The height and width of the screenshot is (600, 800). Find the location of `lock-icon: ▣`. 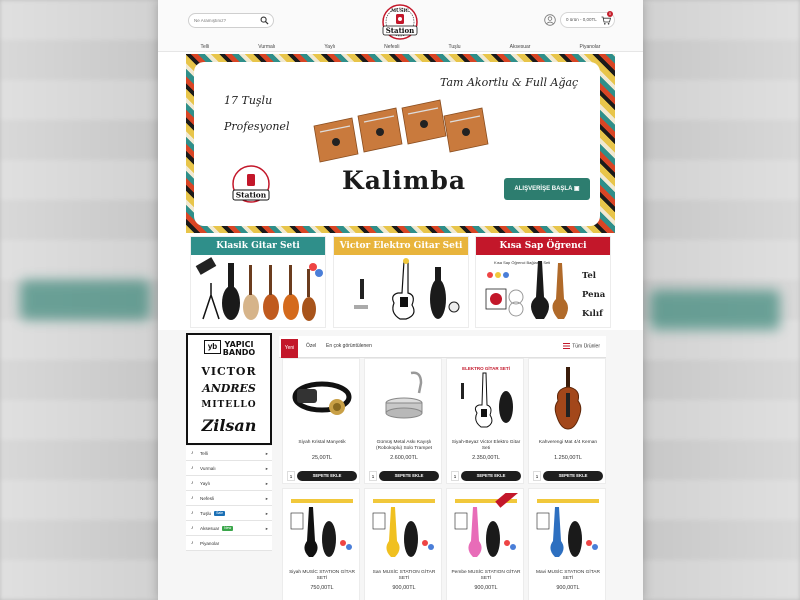

lock-icon: ▣ is located at coordinates (576, 189).